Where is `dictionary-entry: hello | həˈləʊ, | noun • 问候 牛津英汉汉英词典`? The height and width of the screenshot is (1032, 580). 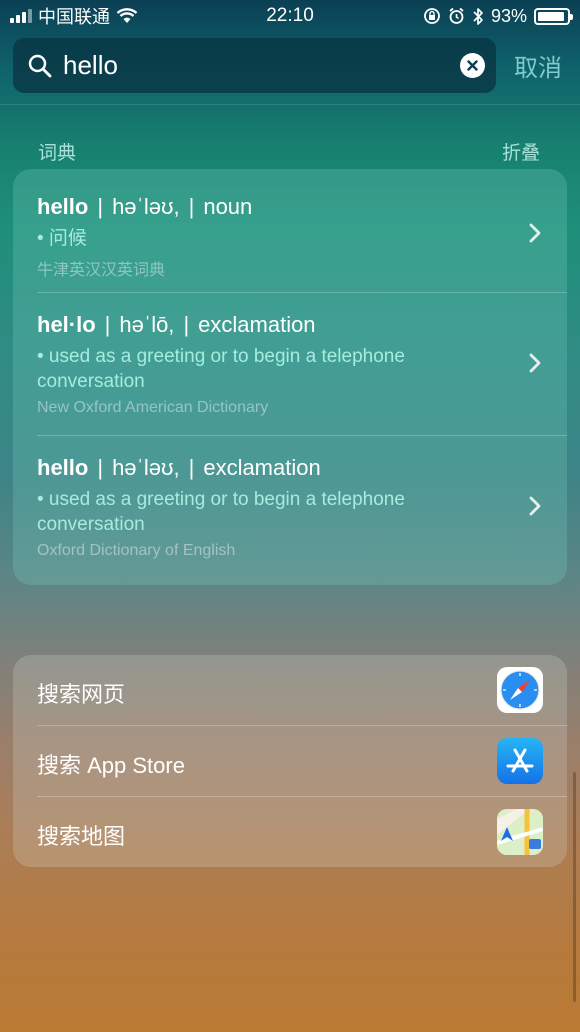 dictionary-entry: hello | həˈləʊ, | noun • 问候 牛津英汉汉英词典 is located at coordinates (302, 243).